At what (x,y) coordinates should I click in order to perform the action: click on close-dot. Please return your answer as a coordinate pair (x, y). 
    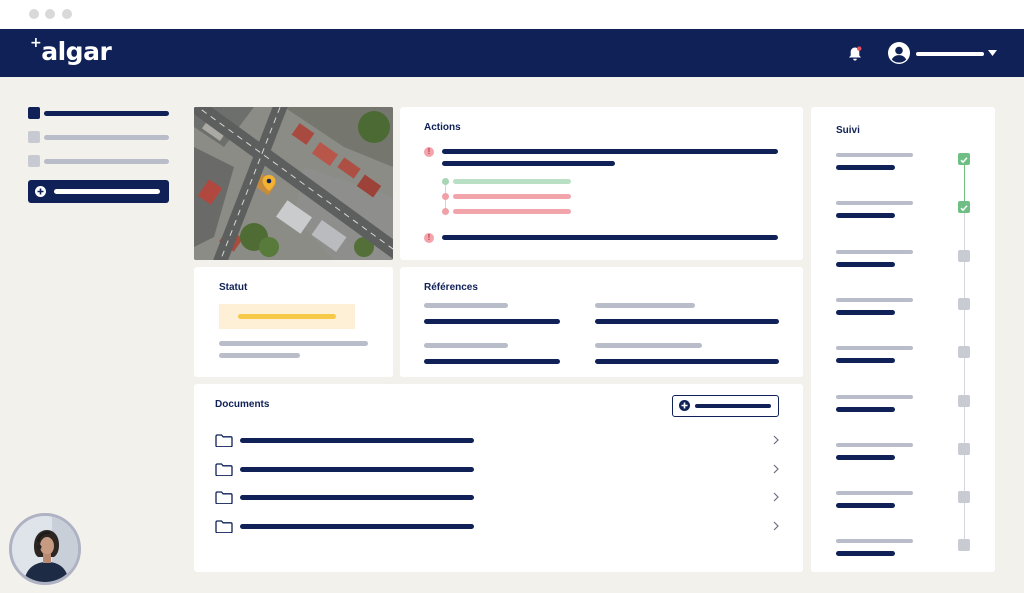
    Looking at the image, I should click on (34, 14).